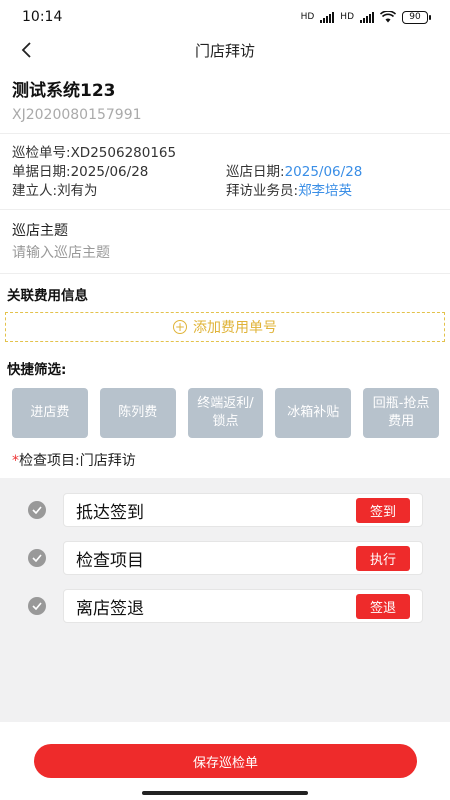 This screenshot has width=450, height=800. Describe the element at coordinates (225, 100) in the screenshot. I see `store-header: 测试系统123 XJ2020080157991` at that location.